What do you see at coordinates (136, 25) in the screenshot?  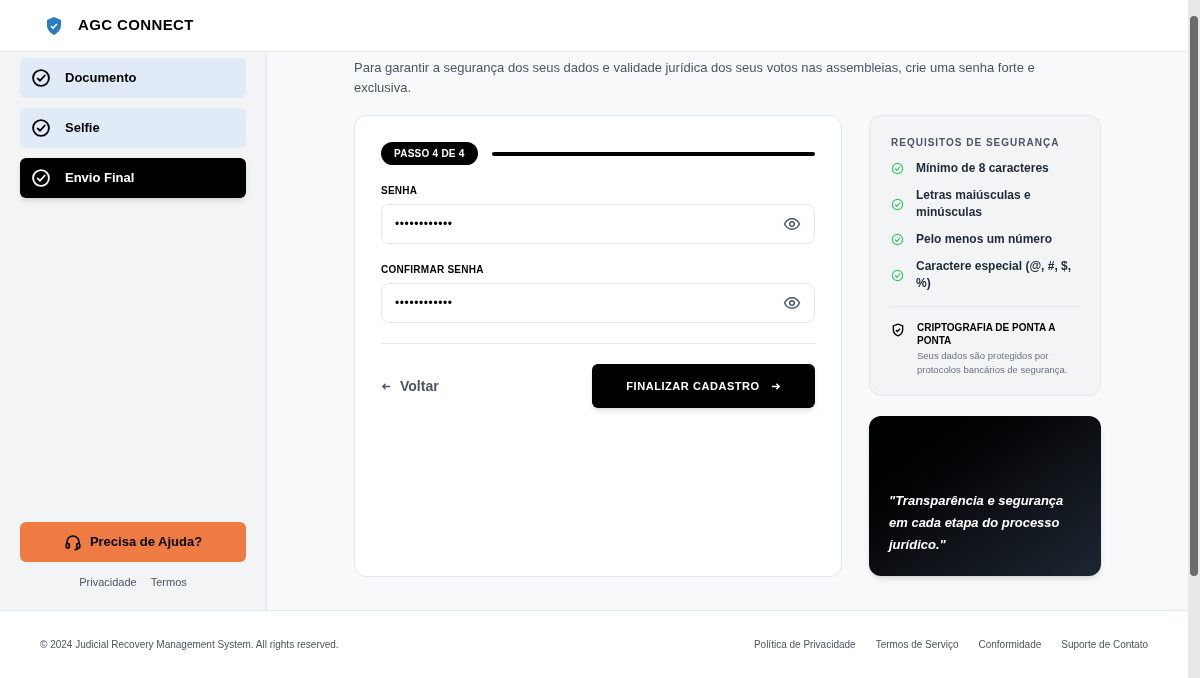 I see `brand-name: AGC CONNECT` at bounding box center [136, 25].